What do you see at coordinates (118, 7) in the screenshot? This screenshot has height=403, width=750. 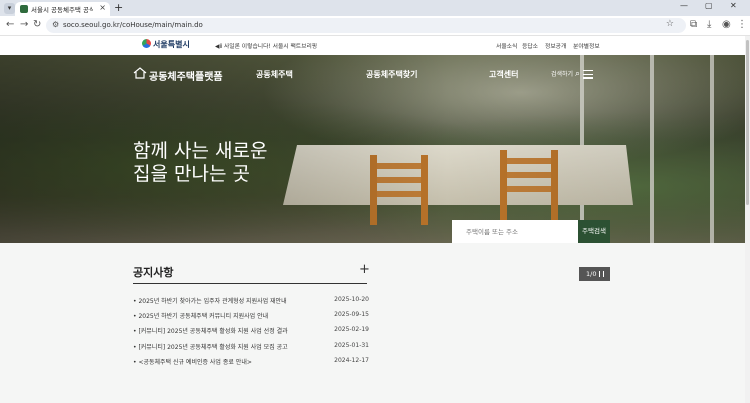 I see `new-tab-icon: +` at bounding box center [118, 7].